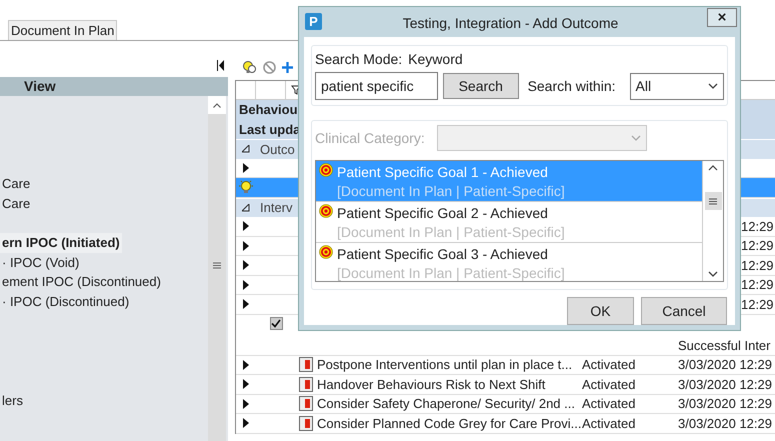 The width and height of the screenshot is (775, 441). I want to click on search-within-dropdown: All, so click(677, 86).